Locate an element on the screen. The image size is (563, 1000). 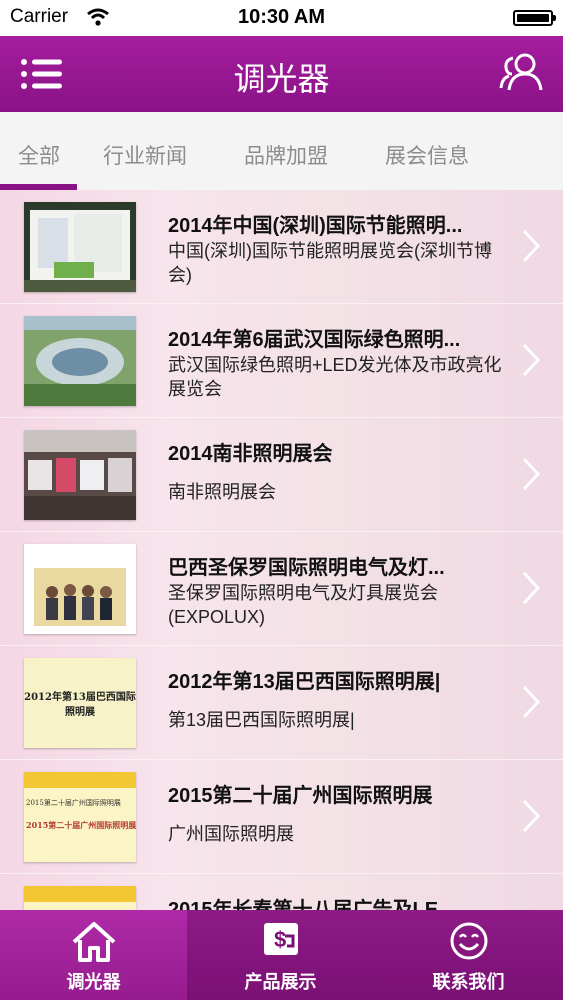
bottom-tab-label: 联系我们 is located at coordinates (468, 982).